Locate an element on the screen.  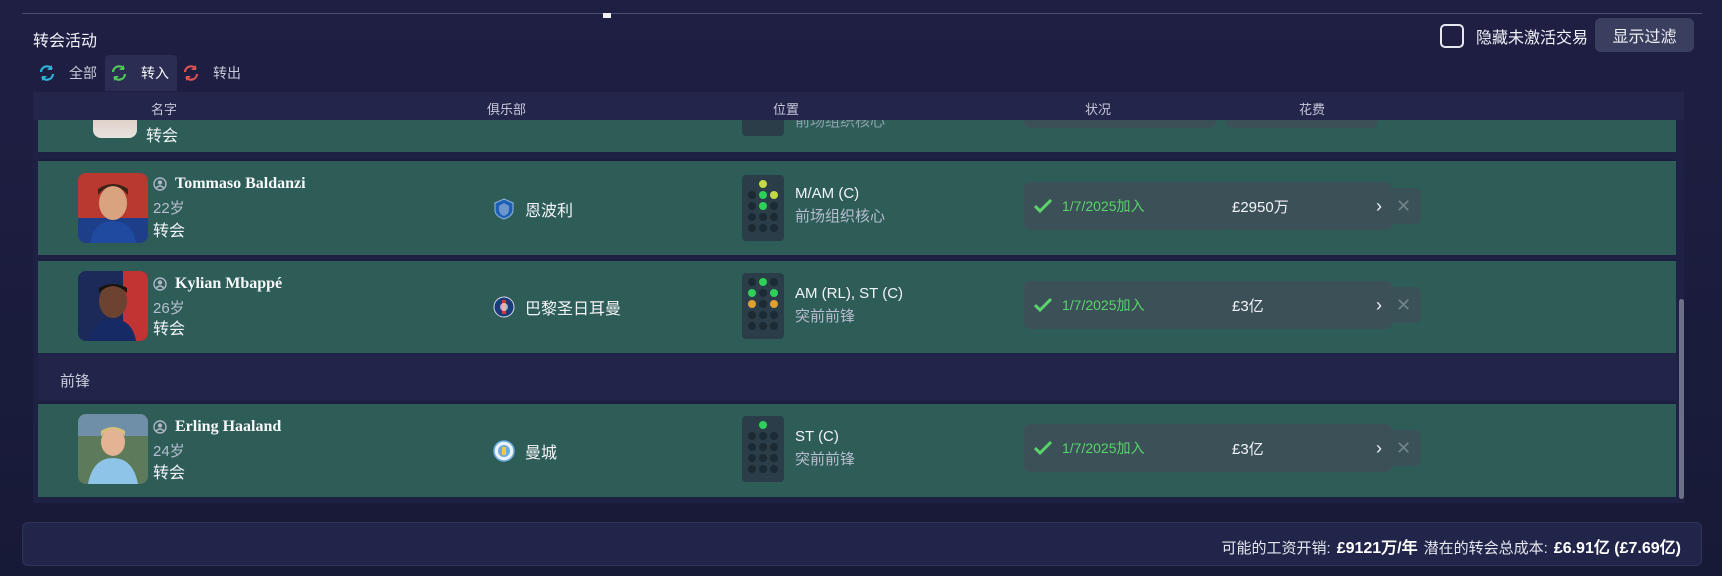
col-fee: 花费 is located at coordinates (1312, 108).